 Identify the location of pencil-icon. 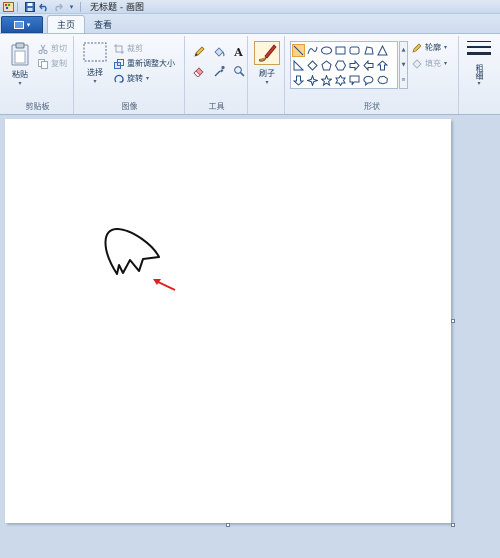
(198, 52).